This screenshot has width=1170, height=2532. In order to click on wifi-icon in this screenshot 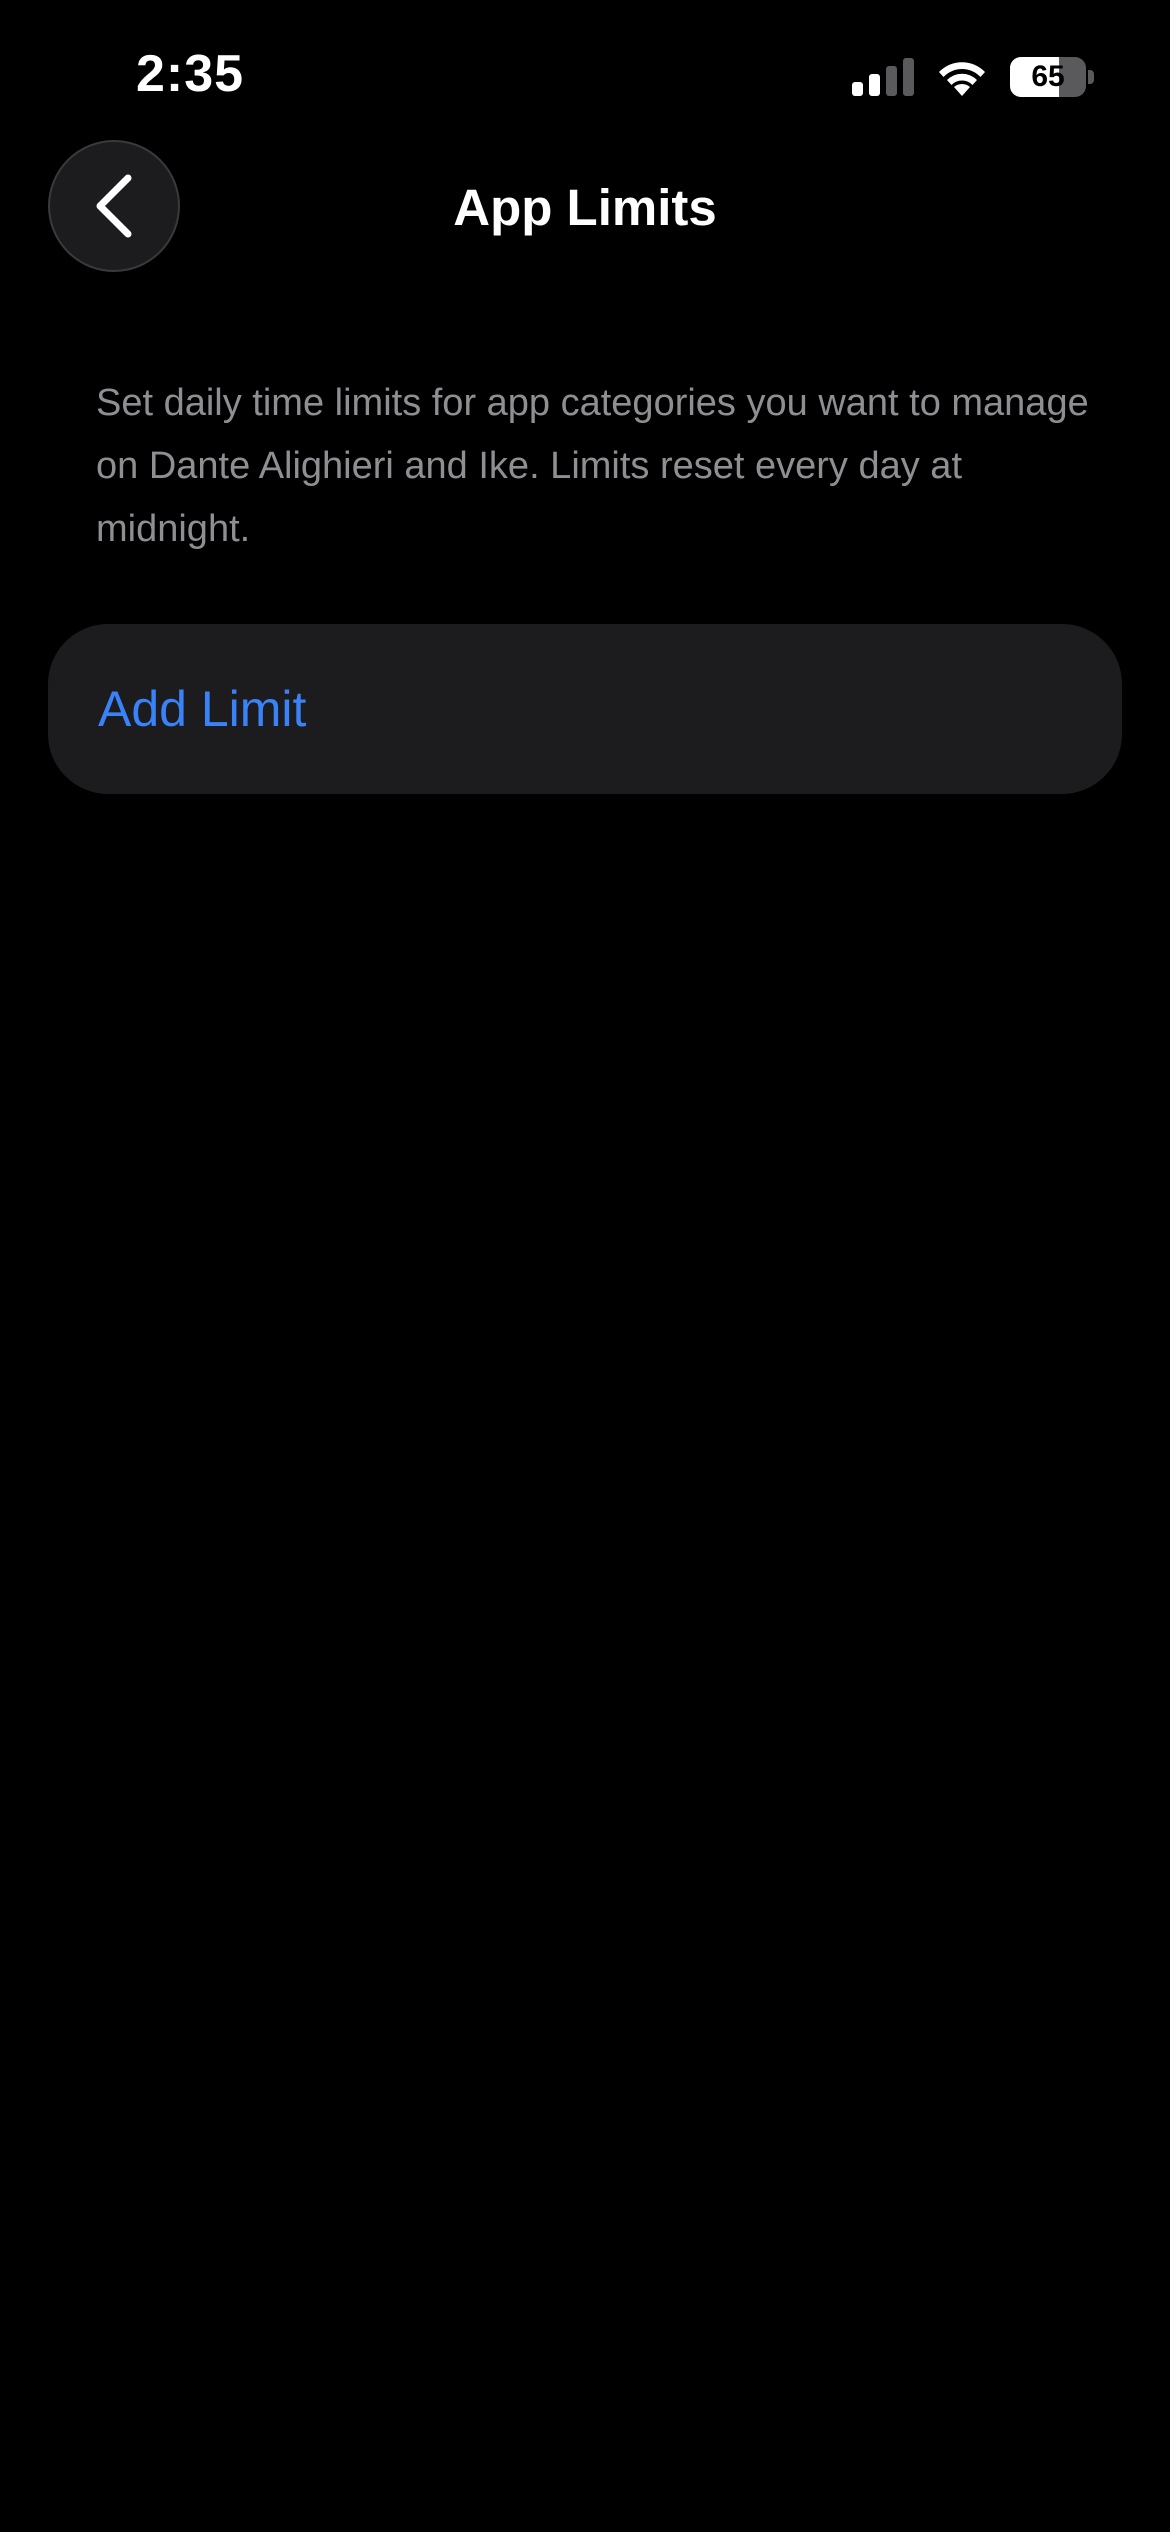, I will do `click(962, 79)`.